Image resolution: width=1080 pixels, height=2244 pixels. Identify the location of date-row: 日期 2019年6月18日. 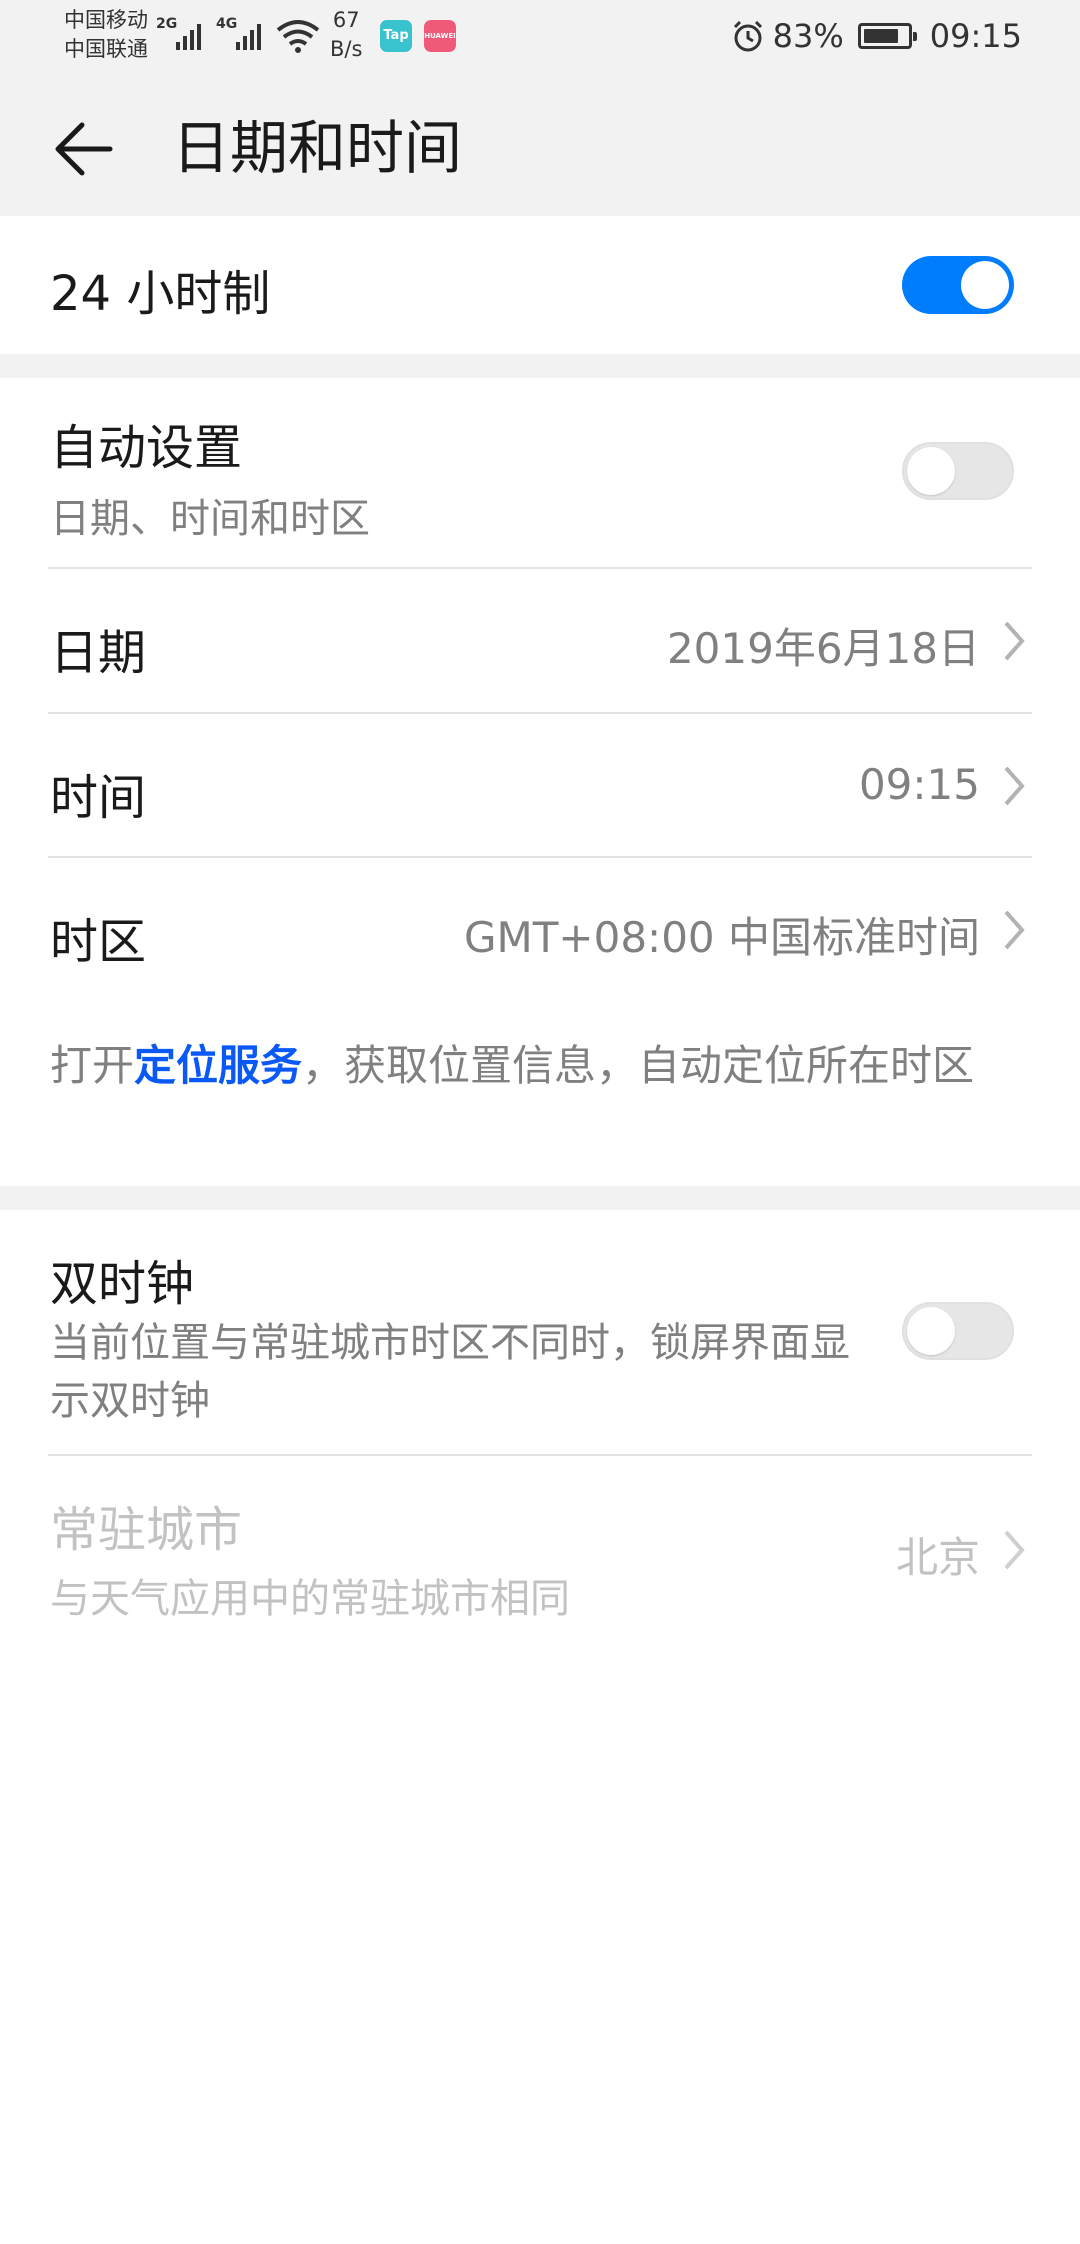
(540, 640).